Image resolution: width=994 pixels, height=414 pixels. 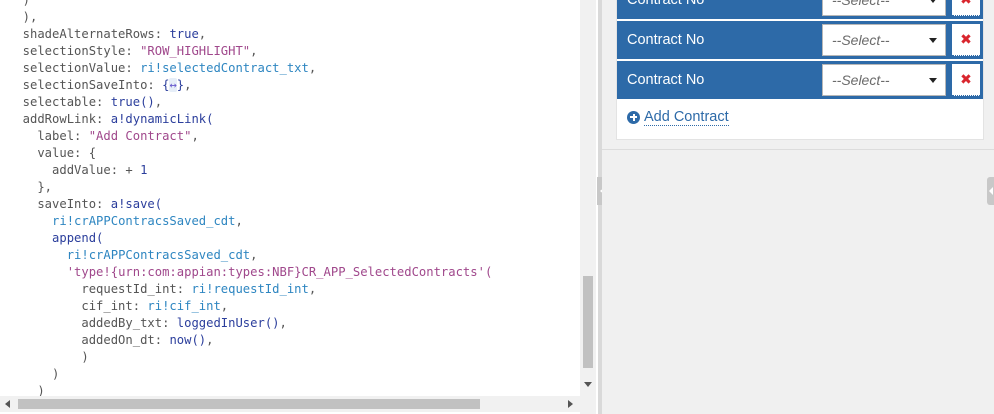 I want to click on code-token: value: {, so click(x=52, y=153).